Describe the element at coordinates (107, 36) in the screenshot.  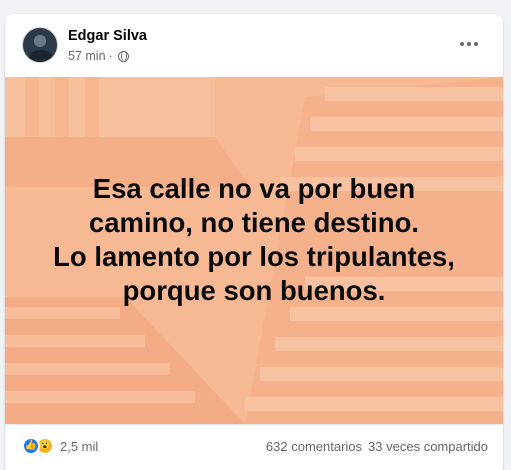
I see `author-name: Edgar Silva` at that location.